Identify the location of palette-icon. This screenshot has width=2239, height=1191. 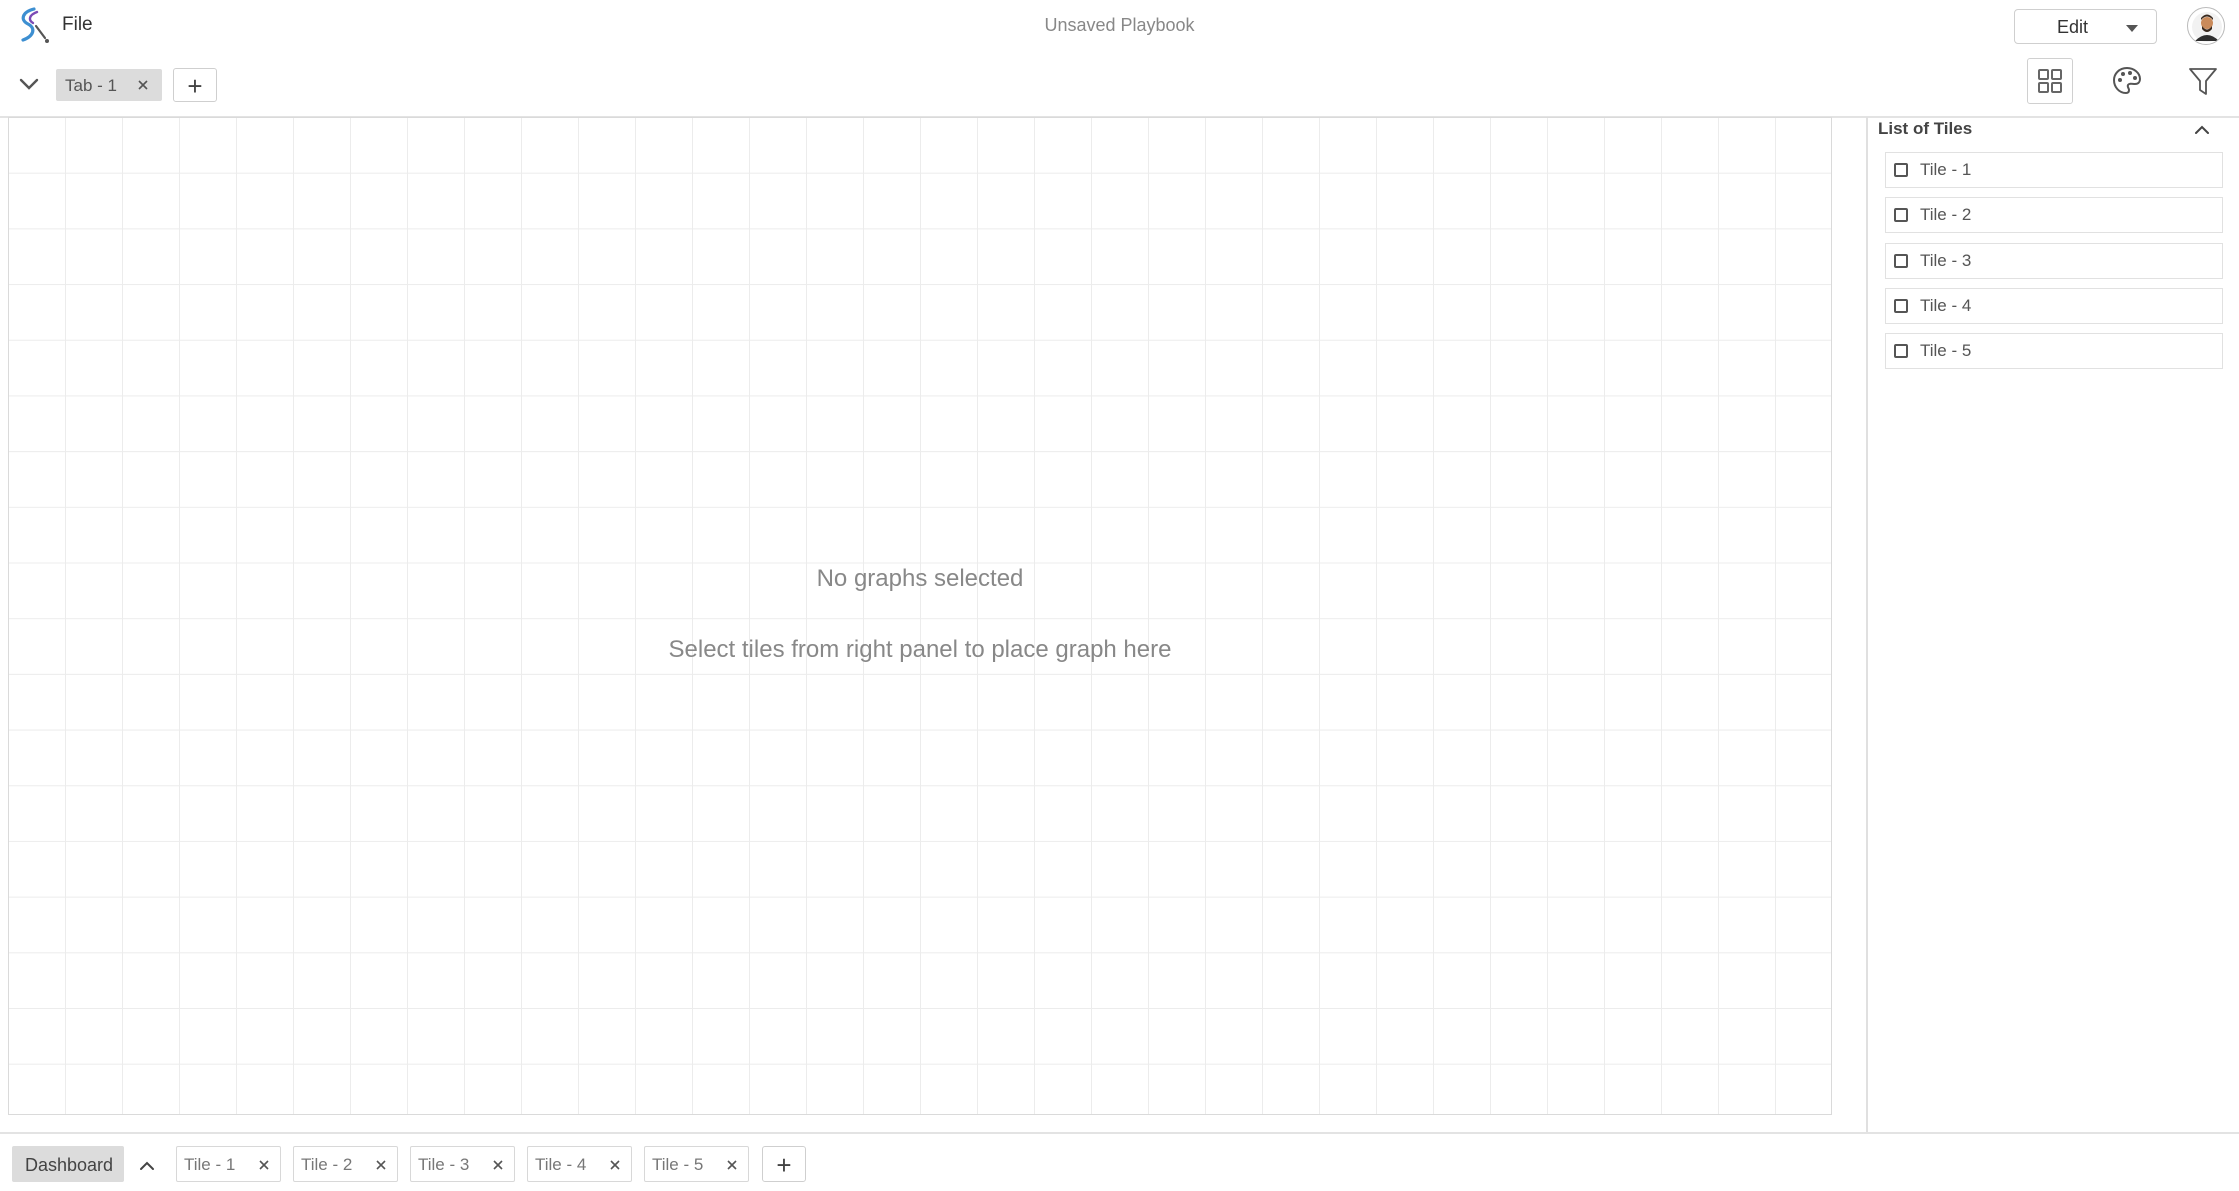
(2127, 80).